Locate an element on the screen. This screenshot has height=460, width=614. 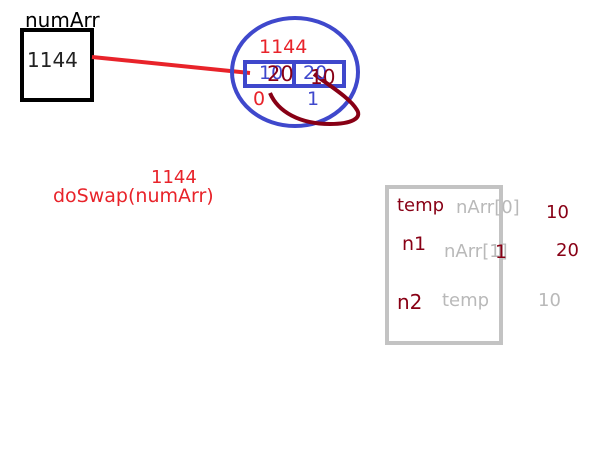
frame-value-2: 20 is located at coordinates (567, 250).